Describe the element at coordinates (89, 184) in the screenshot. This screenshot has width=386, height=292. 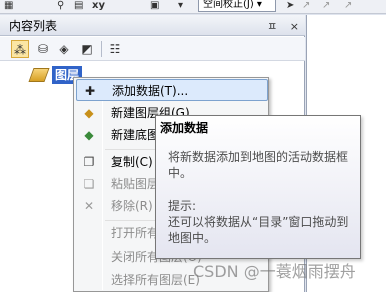
I see `paste-icon: ❏` at that location.